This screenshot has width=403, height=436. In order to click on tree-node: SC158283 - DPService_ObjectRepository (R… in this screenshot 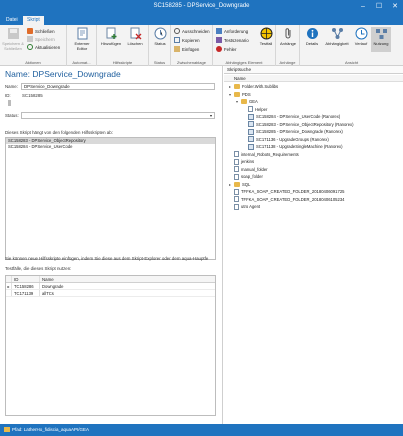, I will do `click(298, 124)`.